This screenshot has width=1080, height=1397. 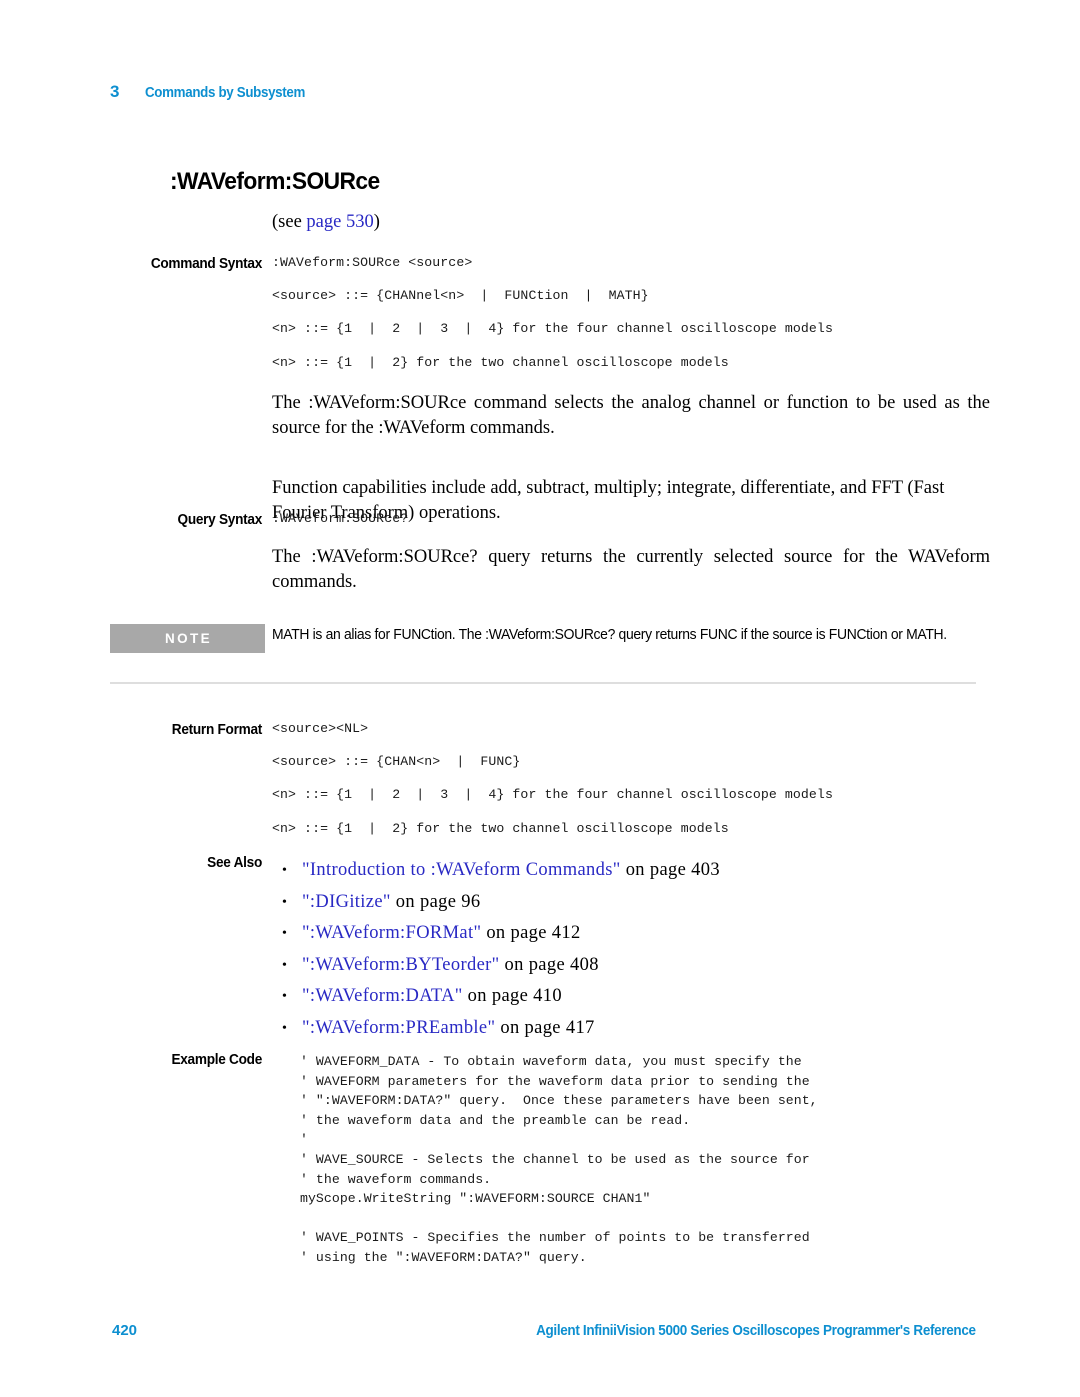 What do you see at coordinates (216, 1060) in the screenshot?
I see `example-code-label: Example Code` at bounding box center [216, 1060].